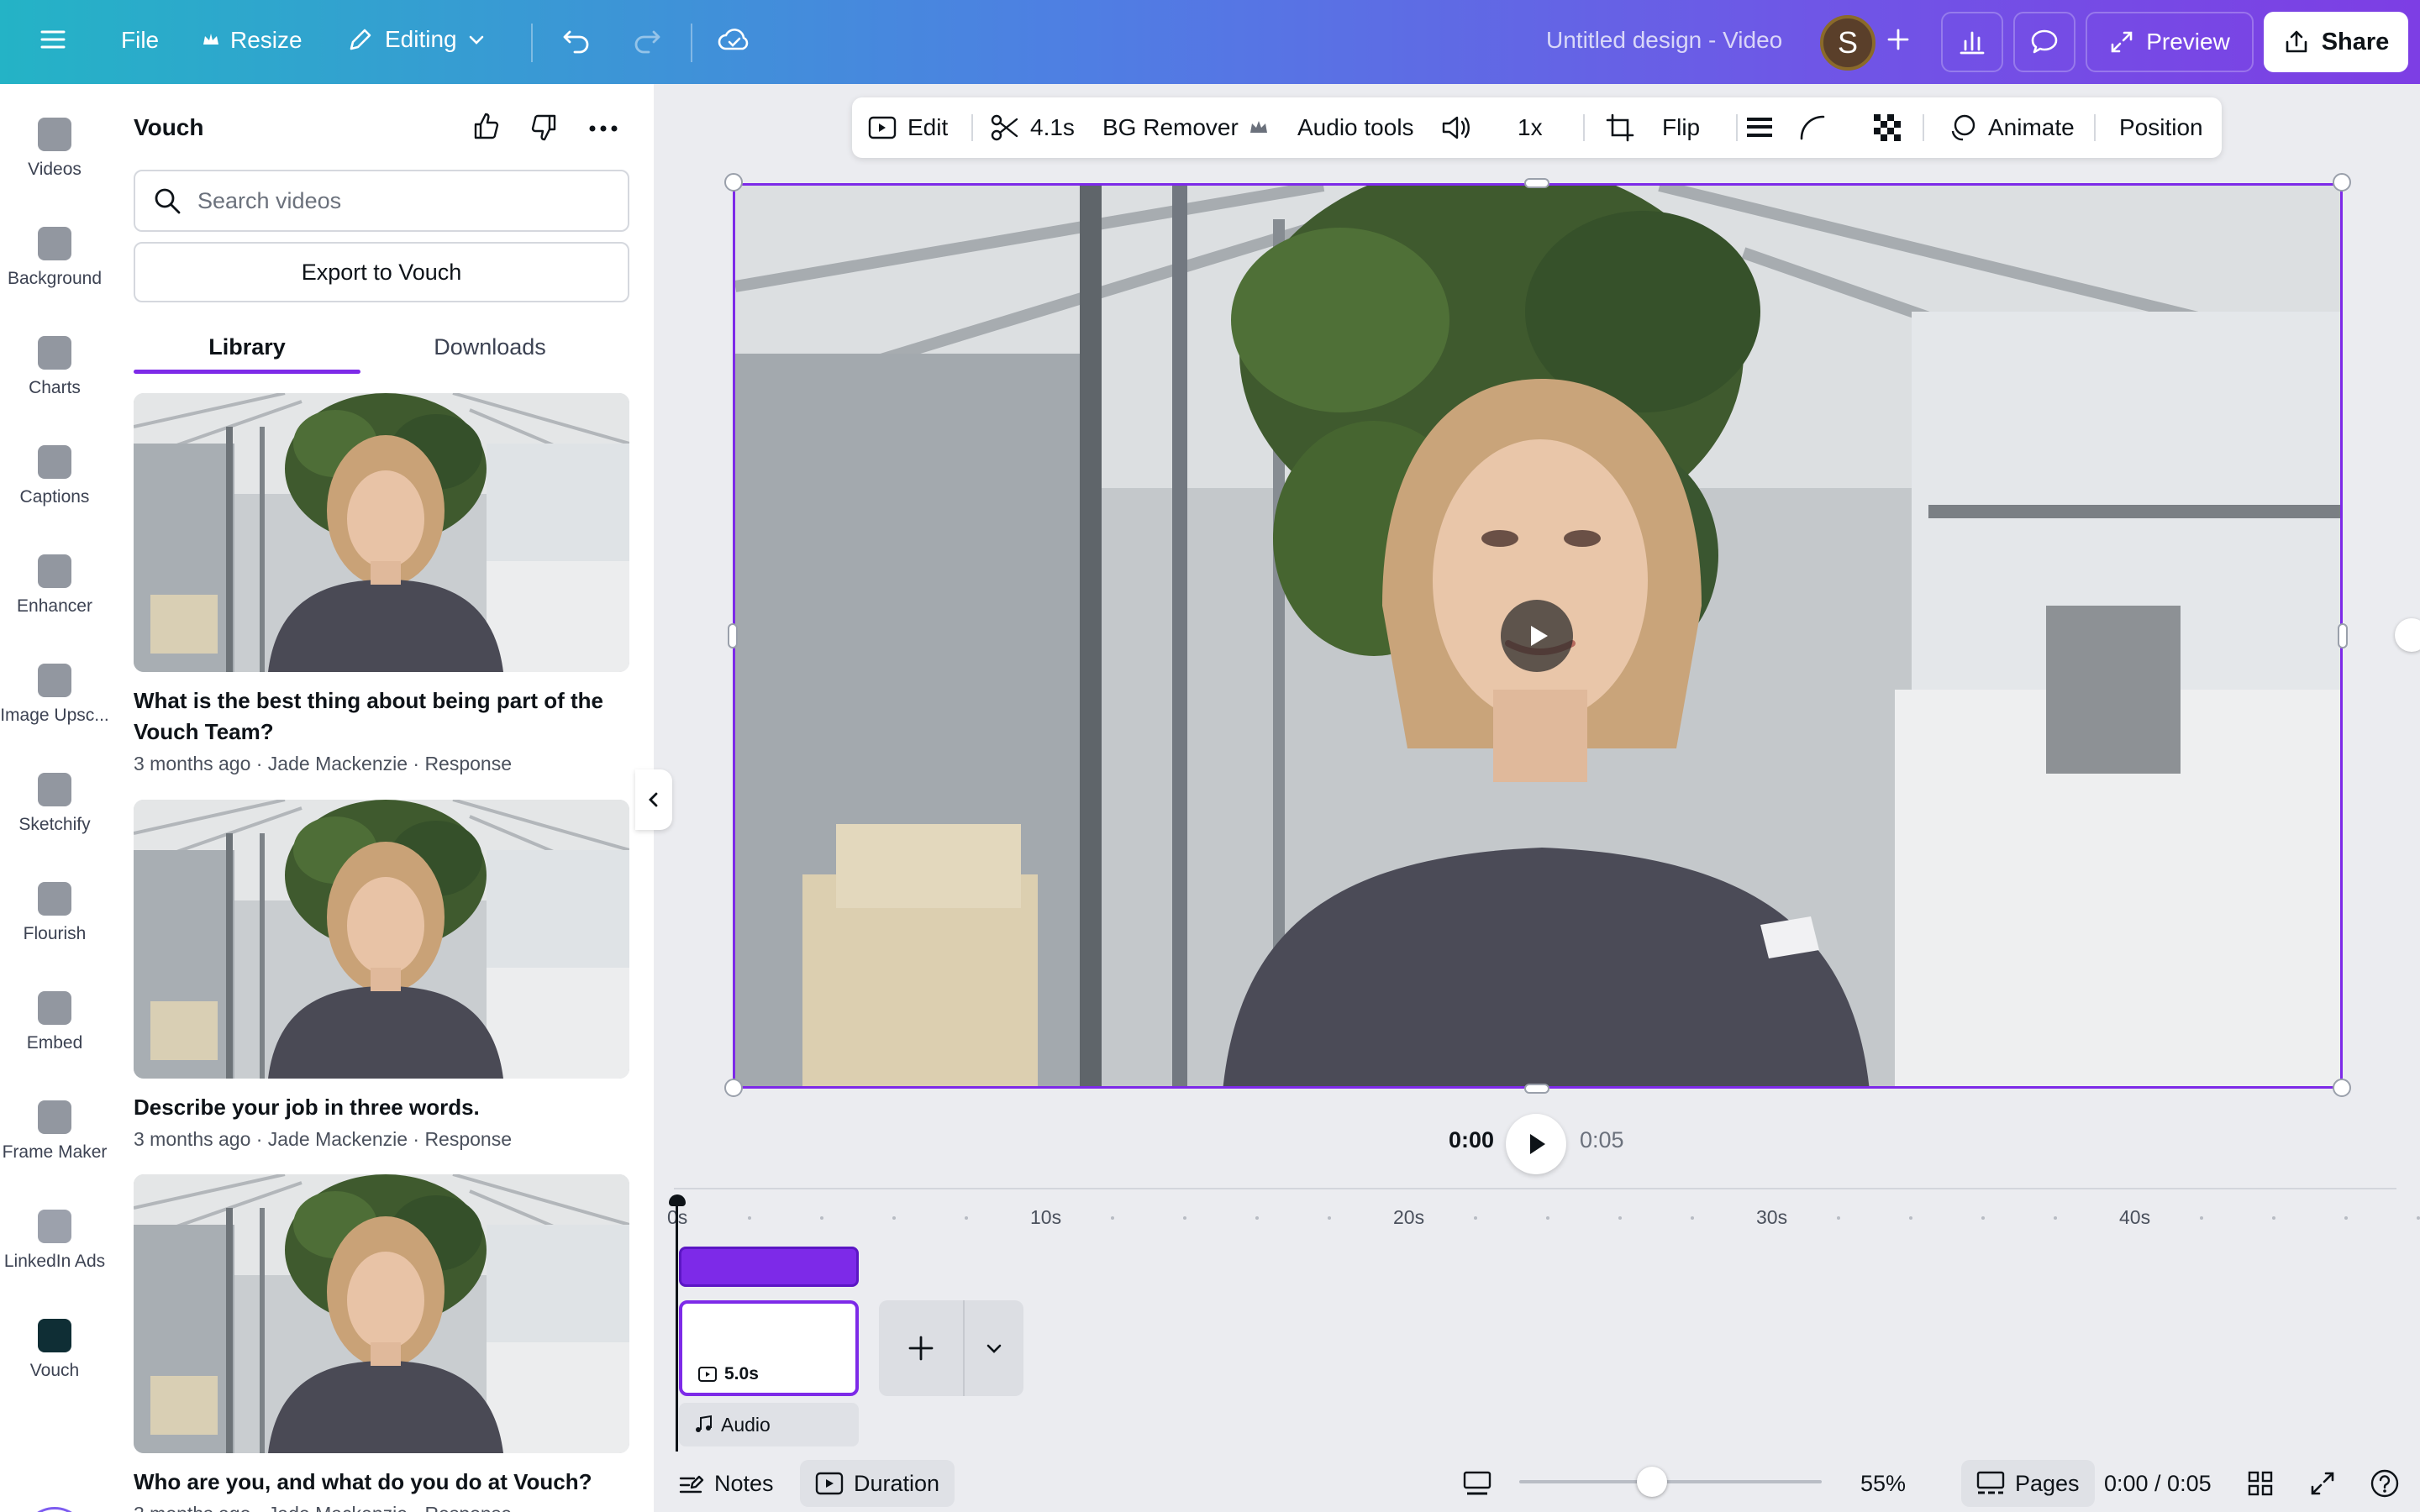 The width and height of the screenshot is (2420, 1512). What do you see at coordinates (725, 1483) in the screenshot?
I see `notes-button: Notes` at bounding box center [725, 1483].